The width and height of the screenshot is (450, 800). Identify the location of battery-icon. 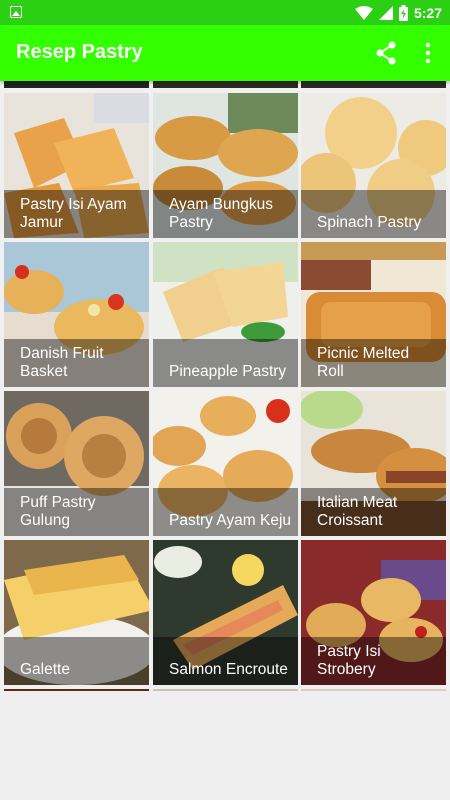
(403, 12).